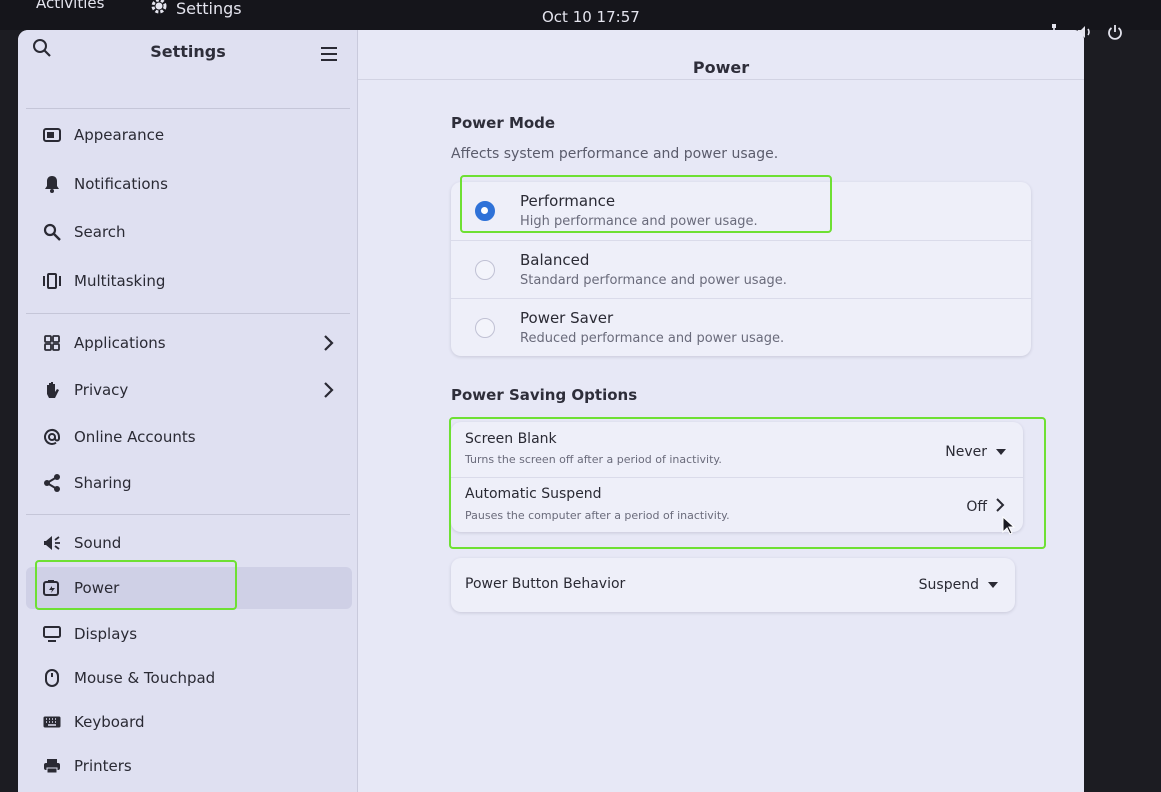  I want to click on option-title: Power Saver, so click(567, 318).